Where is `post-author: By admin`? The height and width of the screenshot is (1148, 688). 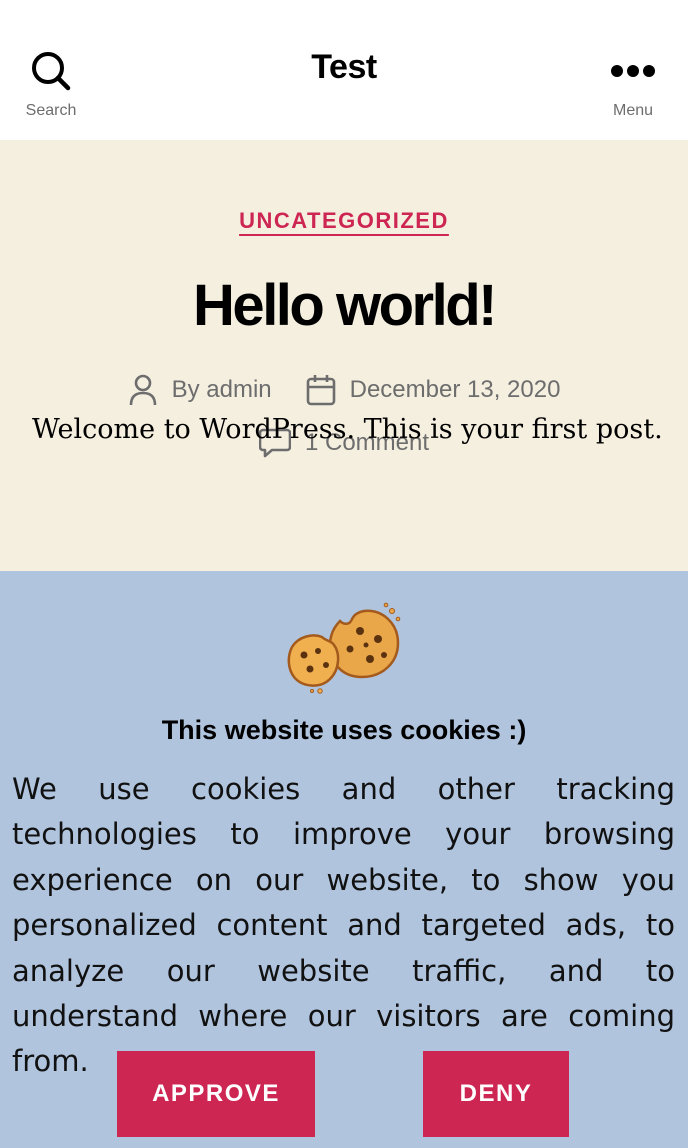 post-author: By admin is located at coordinates (200, 390).